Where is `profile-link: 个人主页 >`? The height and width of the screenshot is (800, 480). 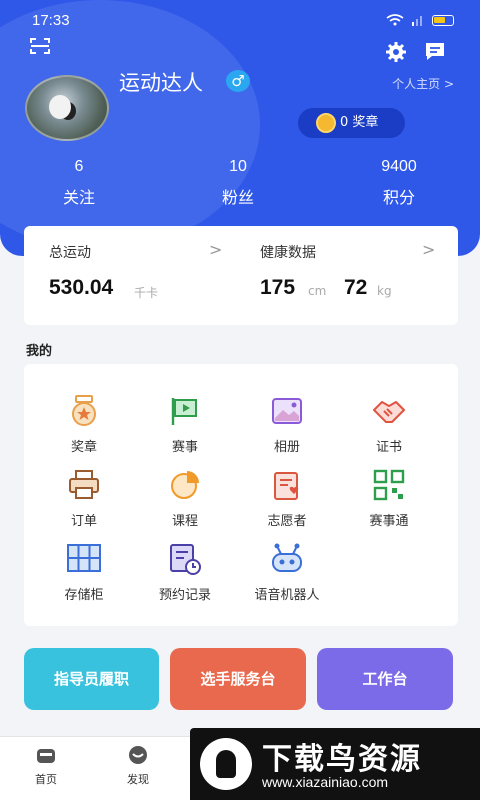
profile-link: 个人主页 > is located at coordinates (423, 83).